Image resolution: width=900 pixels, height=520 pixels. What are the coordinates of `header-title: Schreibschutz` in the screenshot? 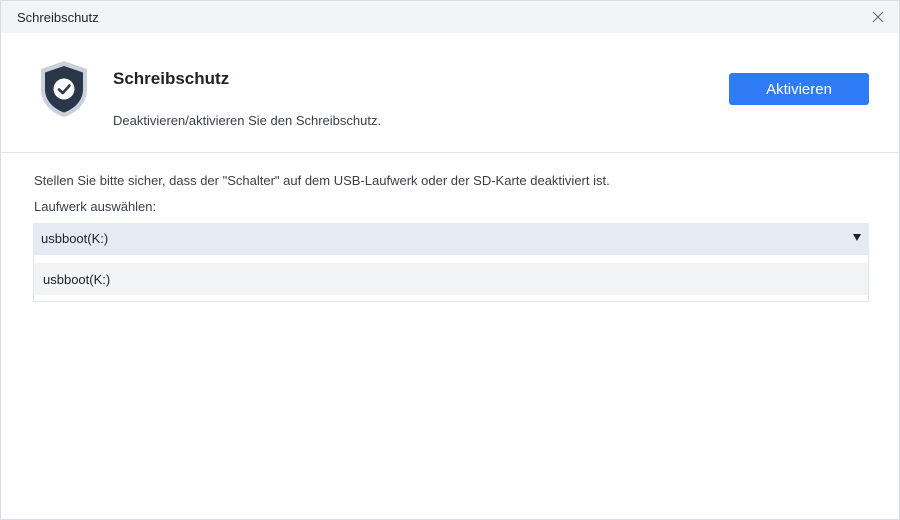 It's located at (171, 78).